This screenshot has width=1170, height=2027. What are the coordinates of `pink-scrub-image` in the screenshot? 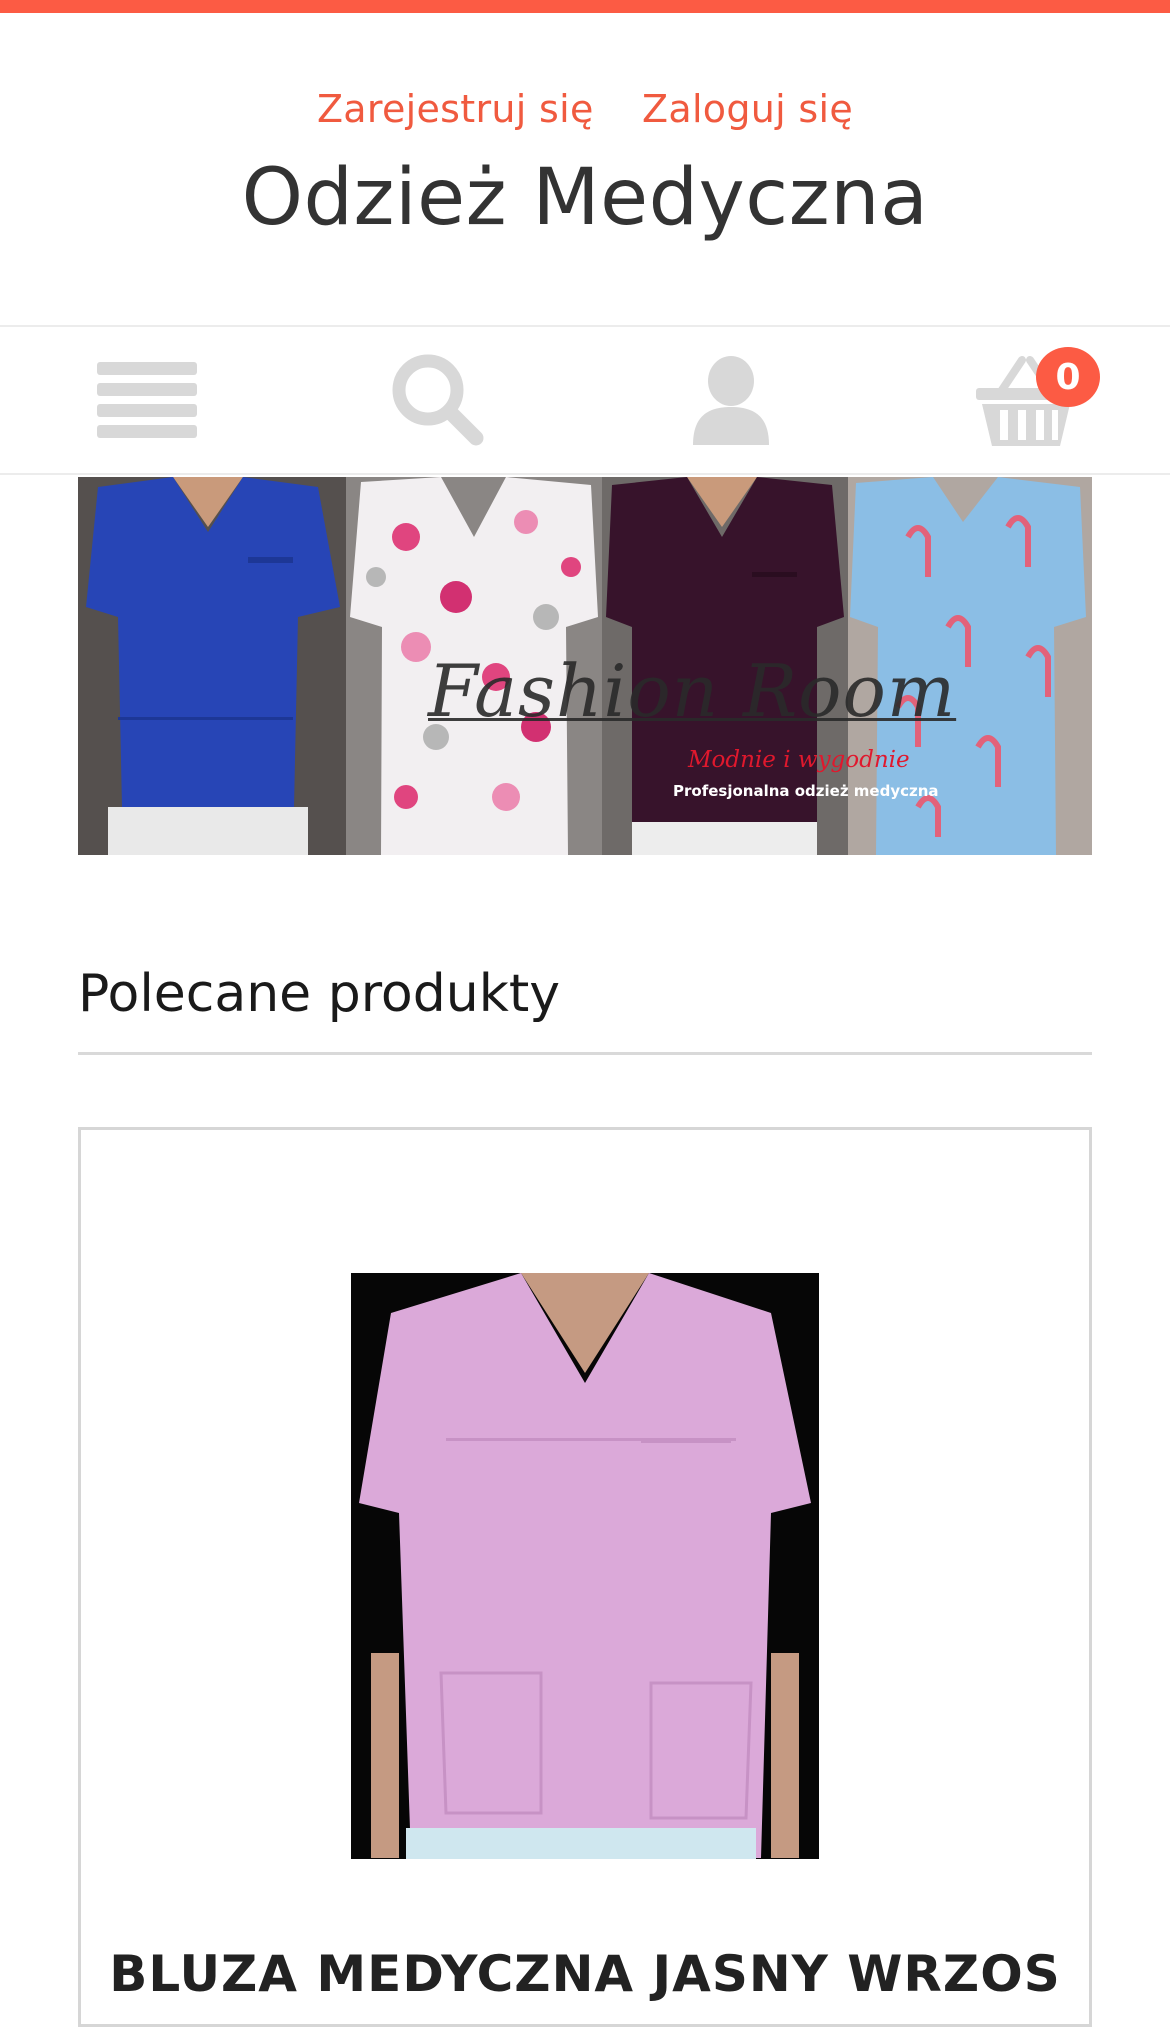 It's located at (585, 1566).